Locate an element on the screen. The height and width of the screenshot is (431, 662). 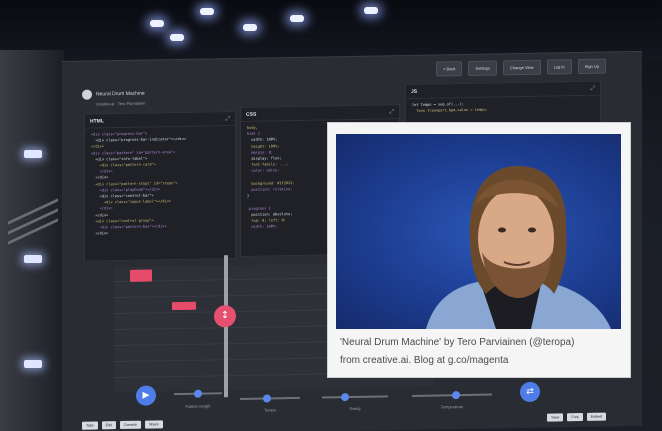
editor-footer-left: Tabs Edit Console Share is located at coordinates (122, 425).